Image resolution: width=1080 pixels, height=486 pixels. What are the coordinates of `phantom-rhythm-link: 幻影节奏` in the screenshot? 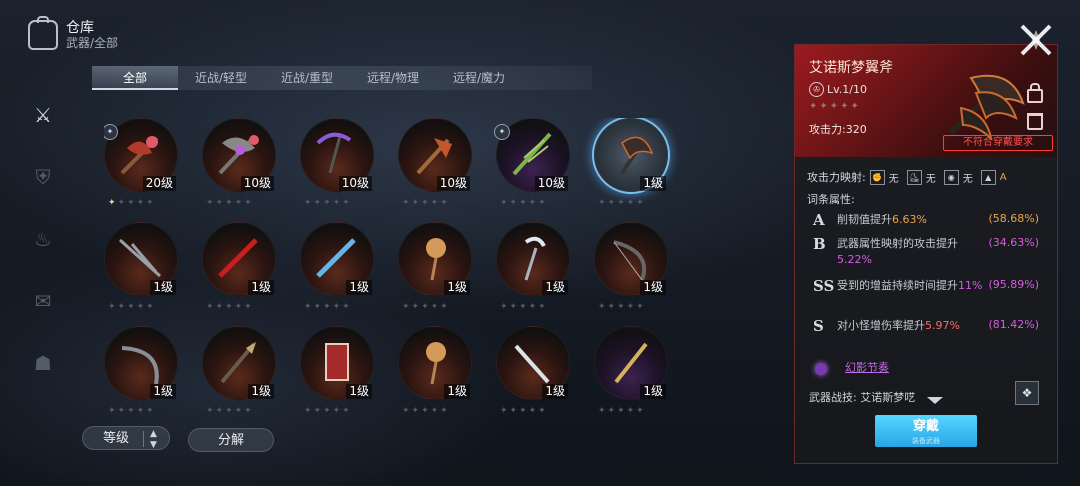 It's located at (867, 367).